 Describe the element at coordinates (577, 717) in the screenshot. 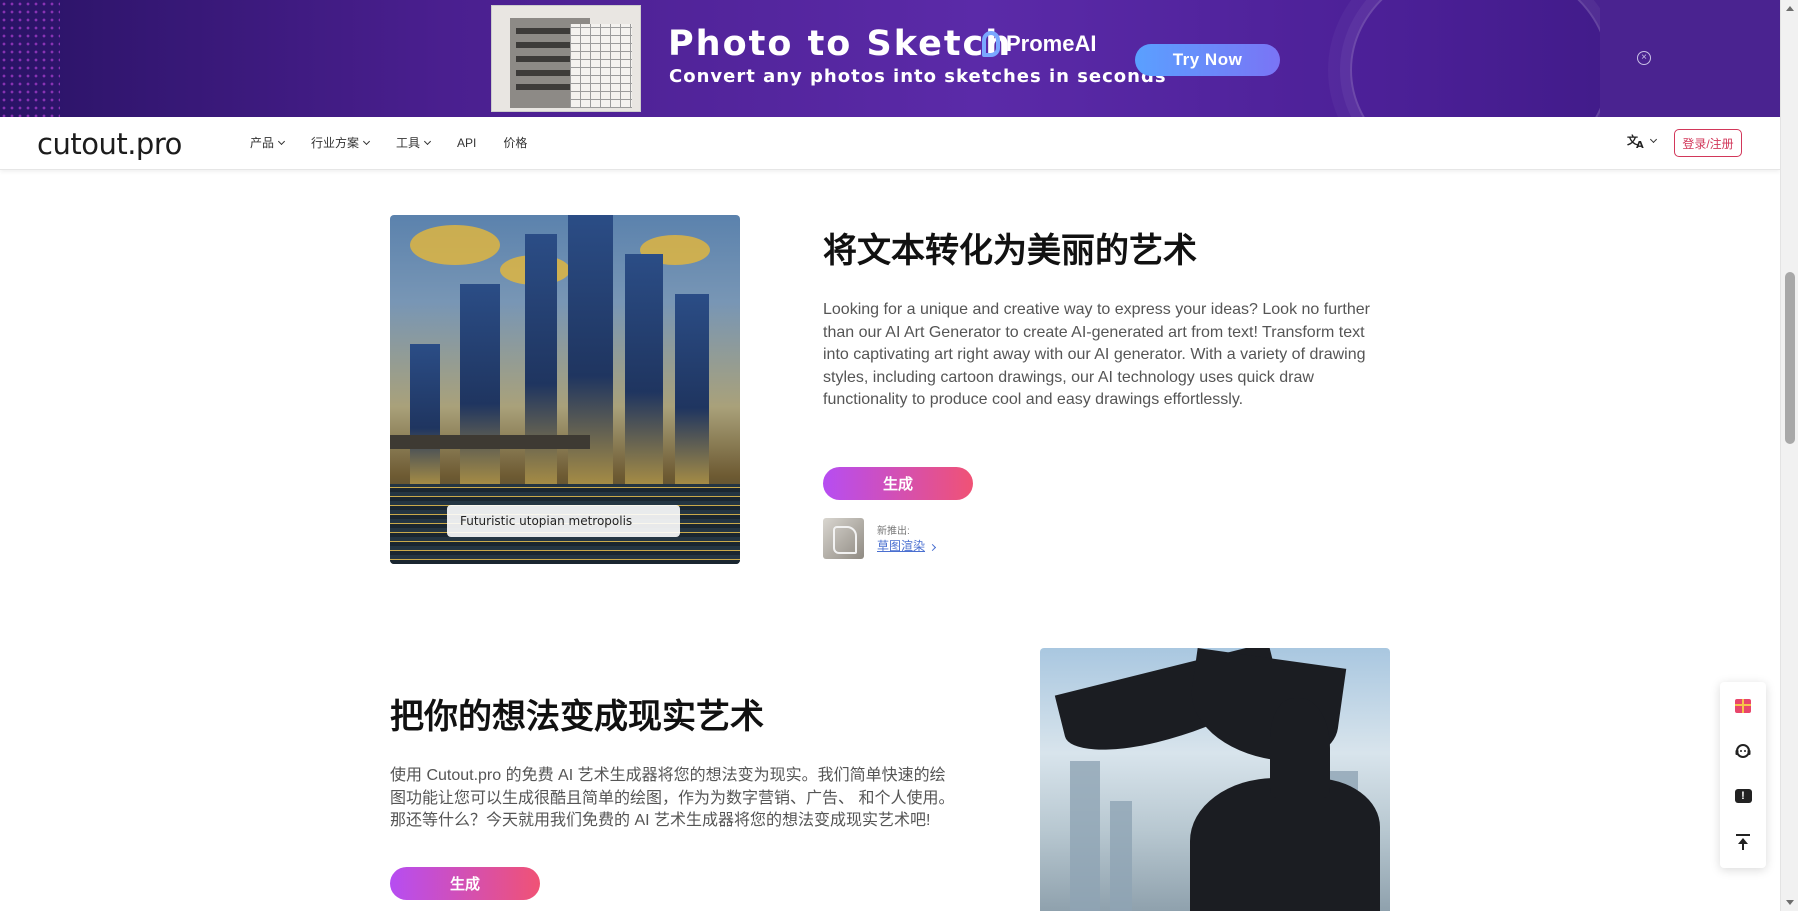

I see `section-title: 把你的想法变成现实艺术` at that location.